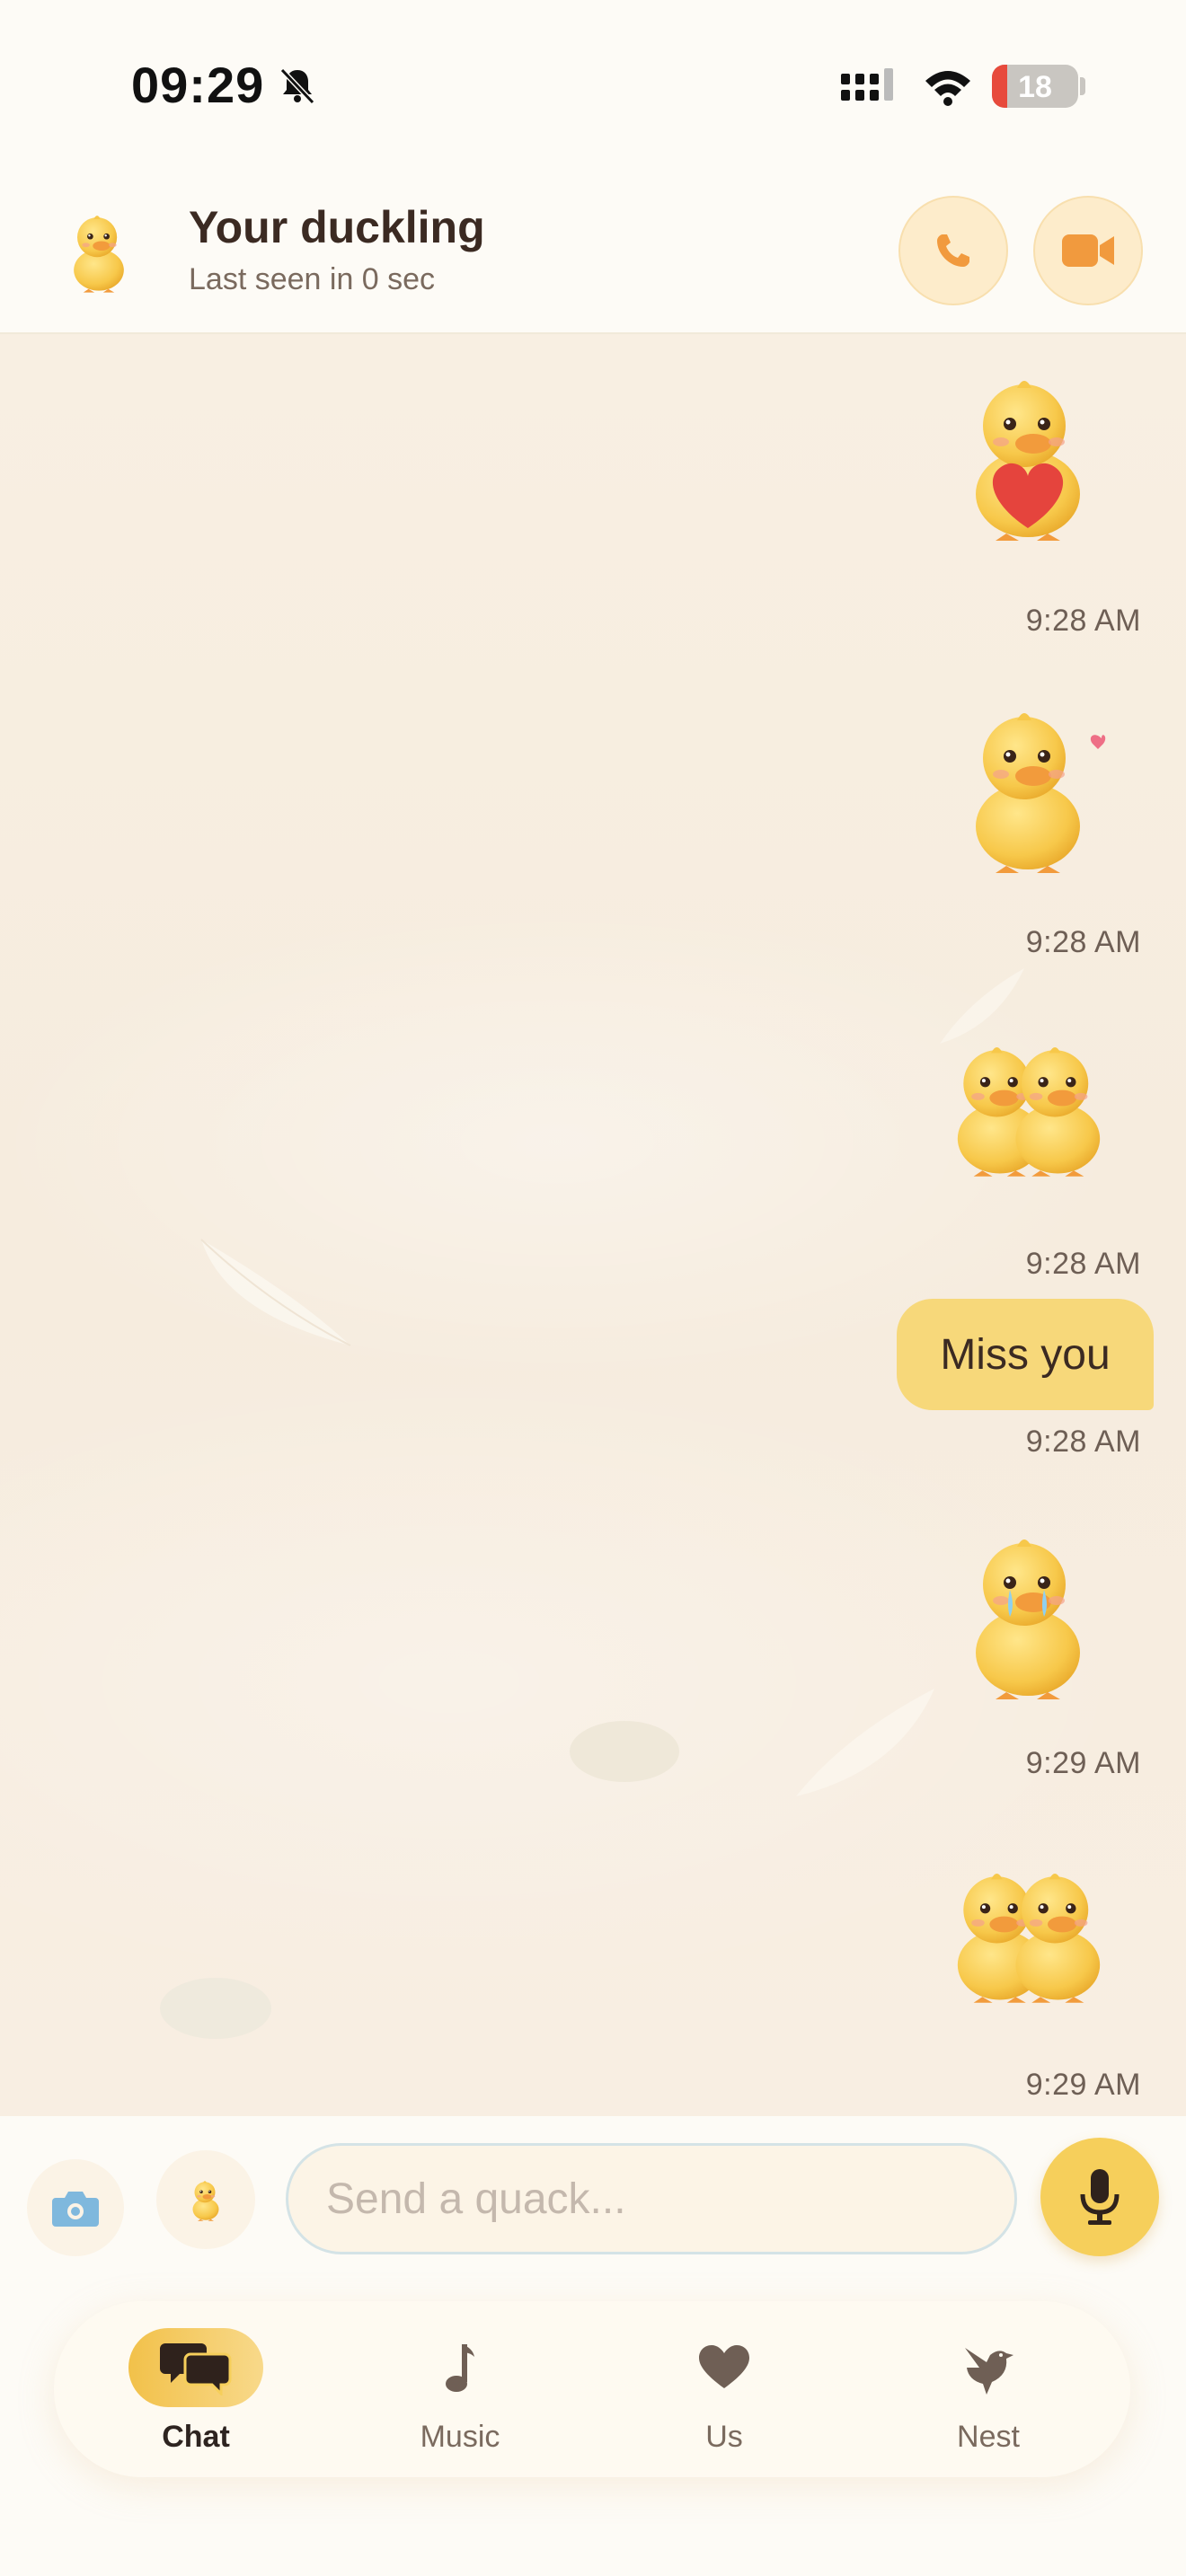  Describe the element at coordinates (989, 2371) in the screenshot. I see `bird-icon` at that location.